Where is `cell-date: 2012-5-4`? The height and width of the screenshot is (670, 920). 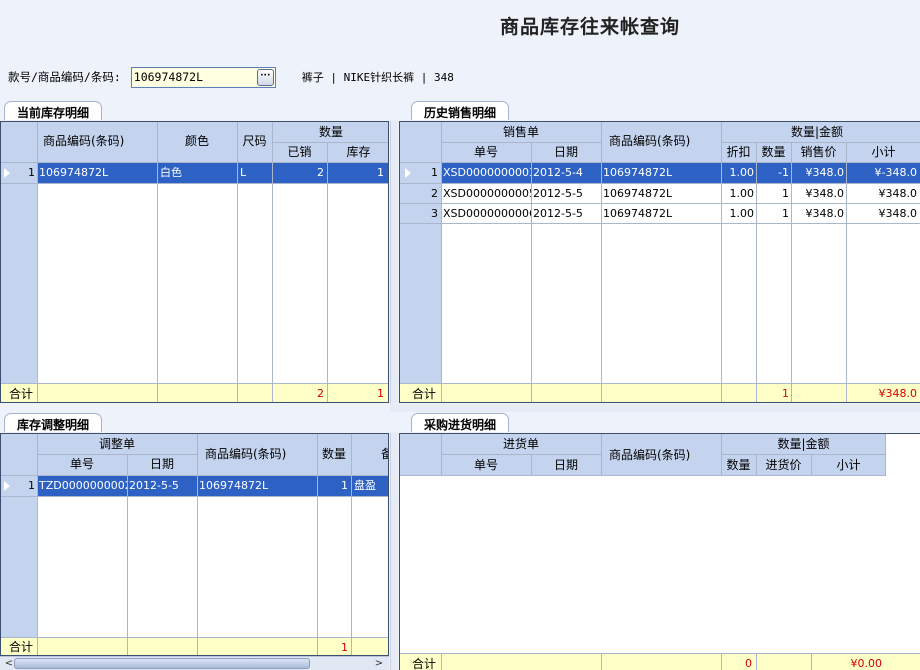 cell-date: 2012-5-4 is located at coordinates (558, 172).